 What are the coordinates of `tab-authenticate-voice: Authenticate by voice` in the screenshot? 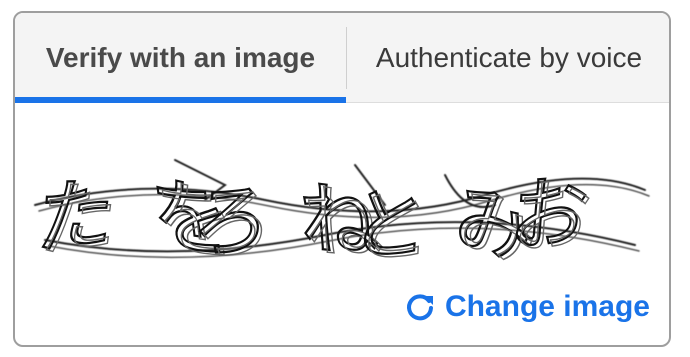 It's located at (508, 58).